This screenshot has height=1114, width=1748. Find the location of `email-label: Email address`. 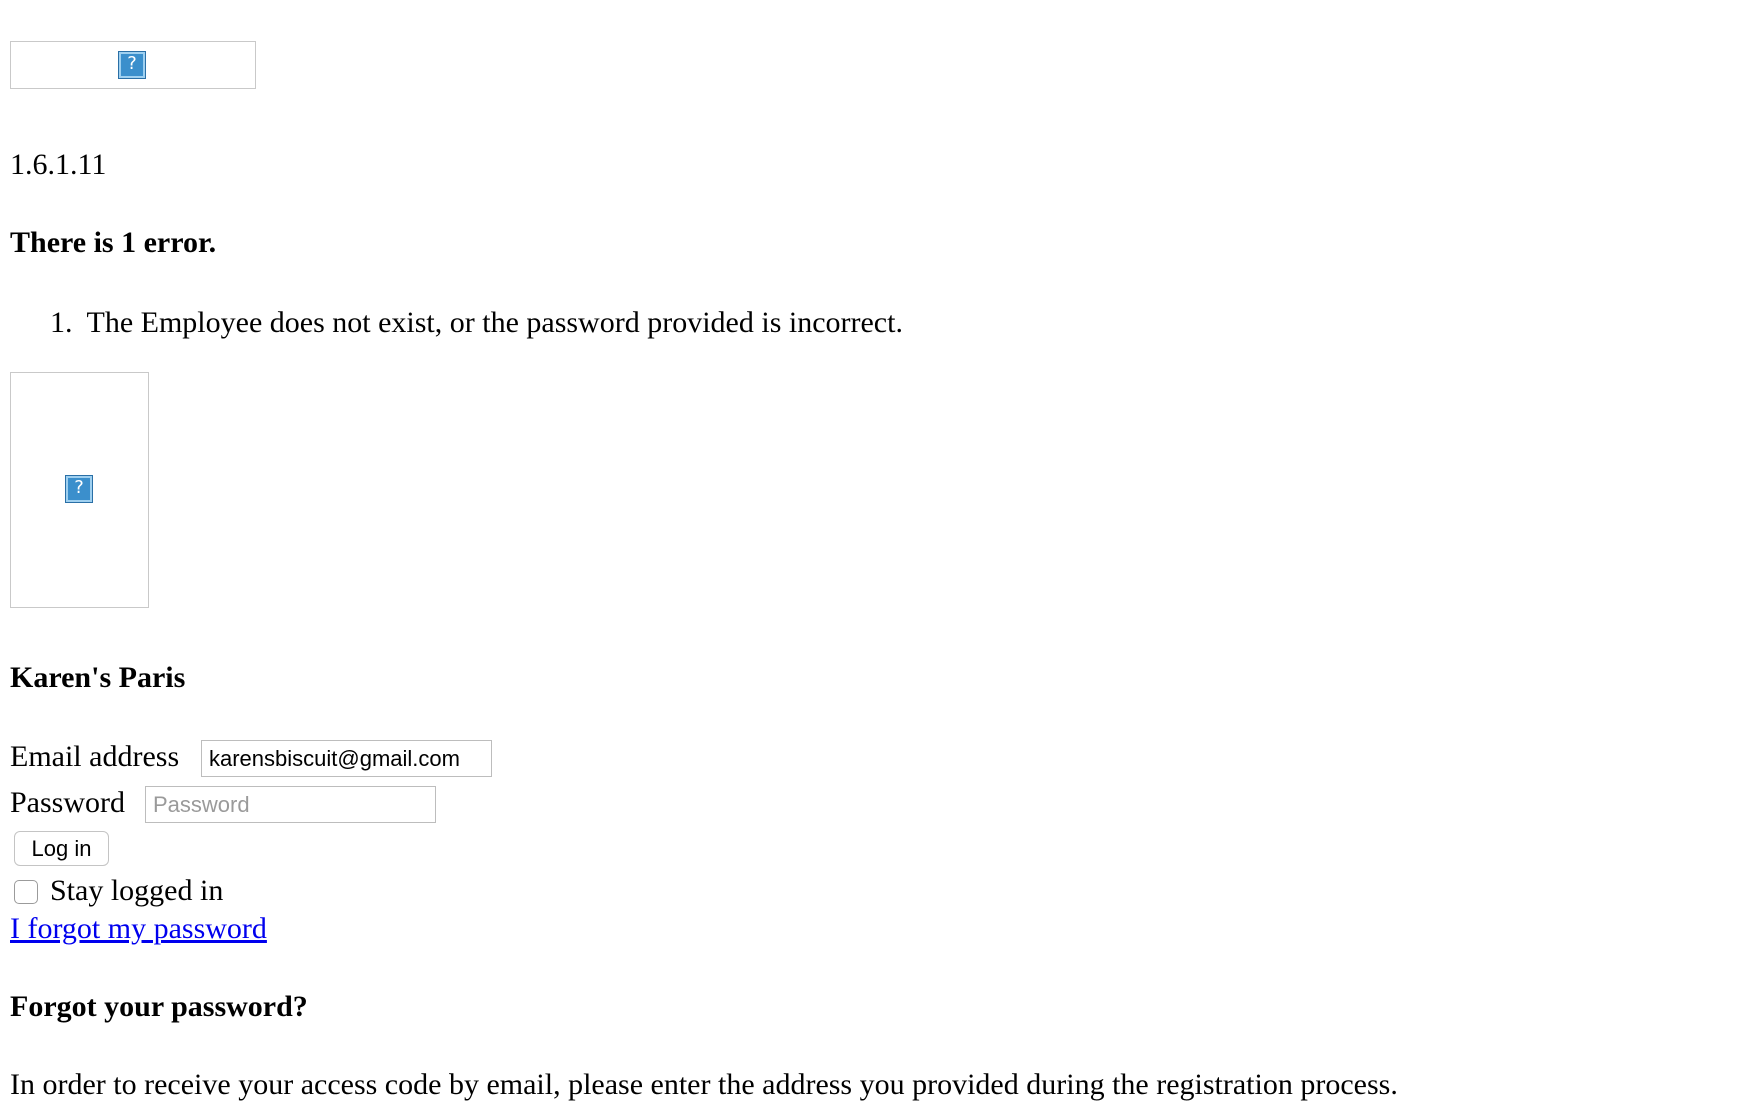

email-label: Email address is located at coordinates (95, 756).